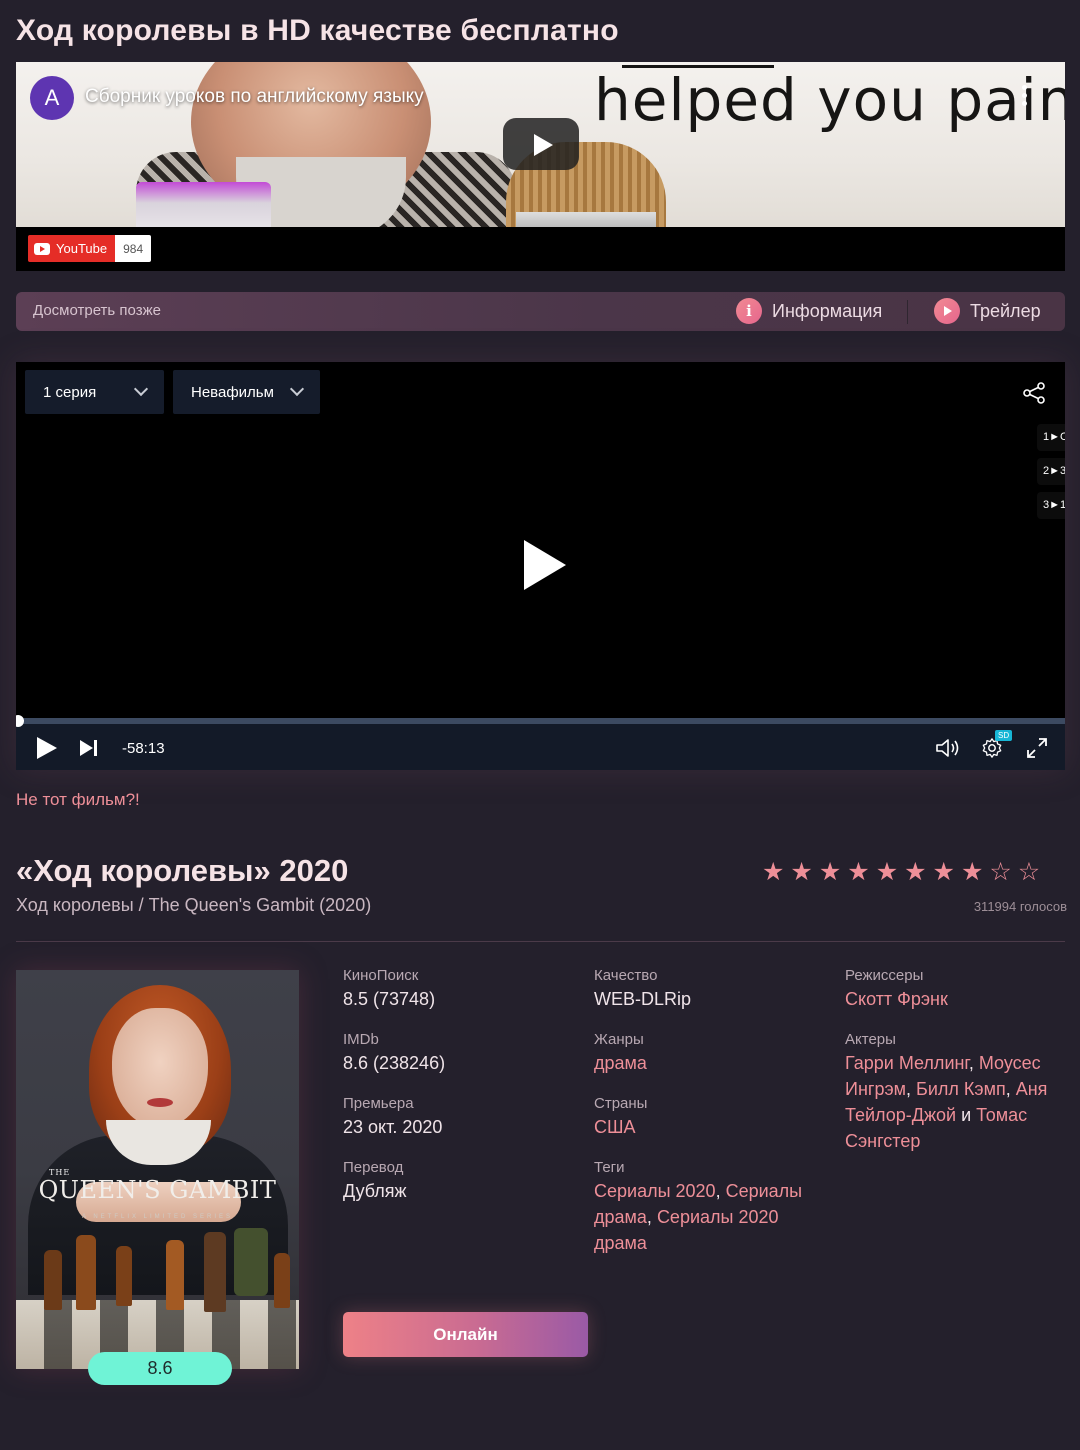 This screenshot has width=1080, height=1450. I want to click on channel-avatar: A, so click(52, 98).